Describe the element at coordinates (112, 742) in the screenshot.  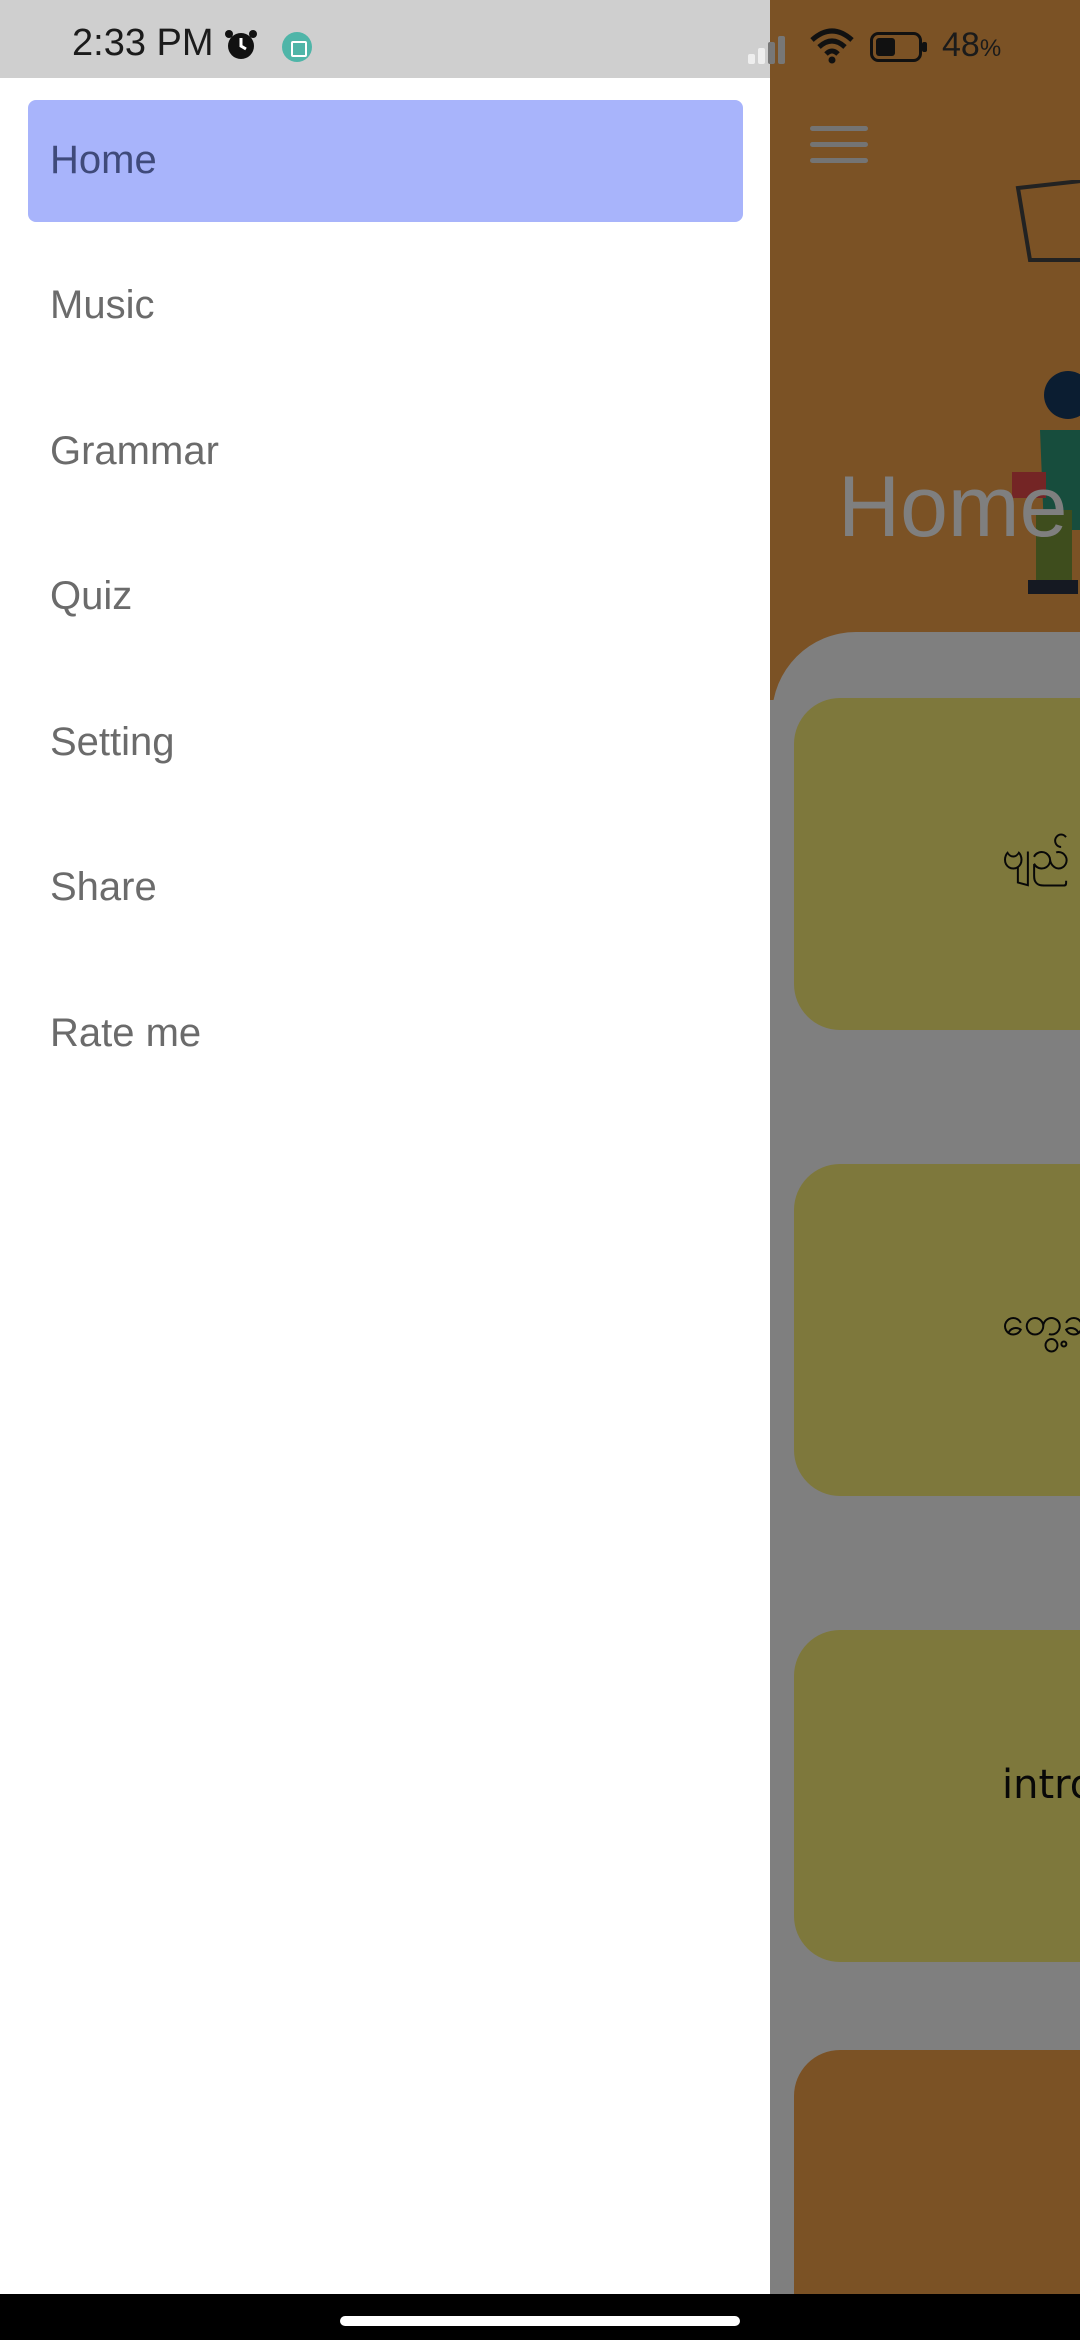
I see `drawer-item-label: Setting` at that location.